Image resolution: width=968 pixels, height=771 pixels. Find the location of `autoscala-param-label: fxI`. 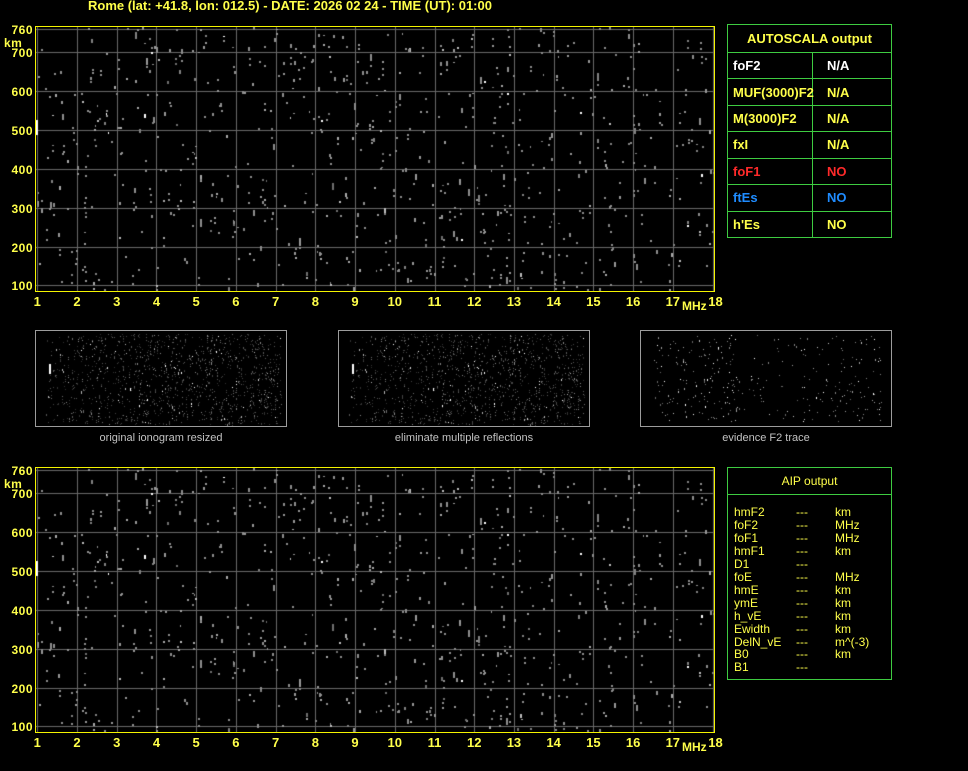

autoscala-param-label: fxI is located at coordinates (770, 145).